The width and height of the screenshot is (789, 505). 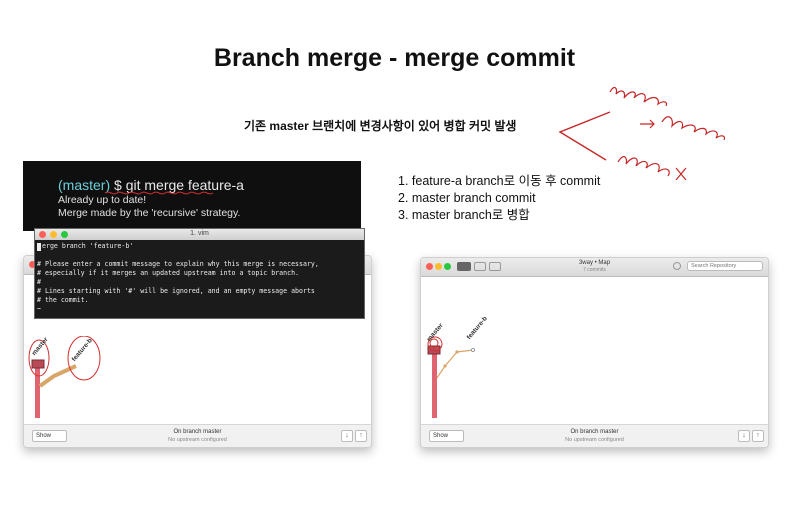 I want to click on terminal-line: Merge made by the 'recursive' strategy., so click(x=149, y=213).